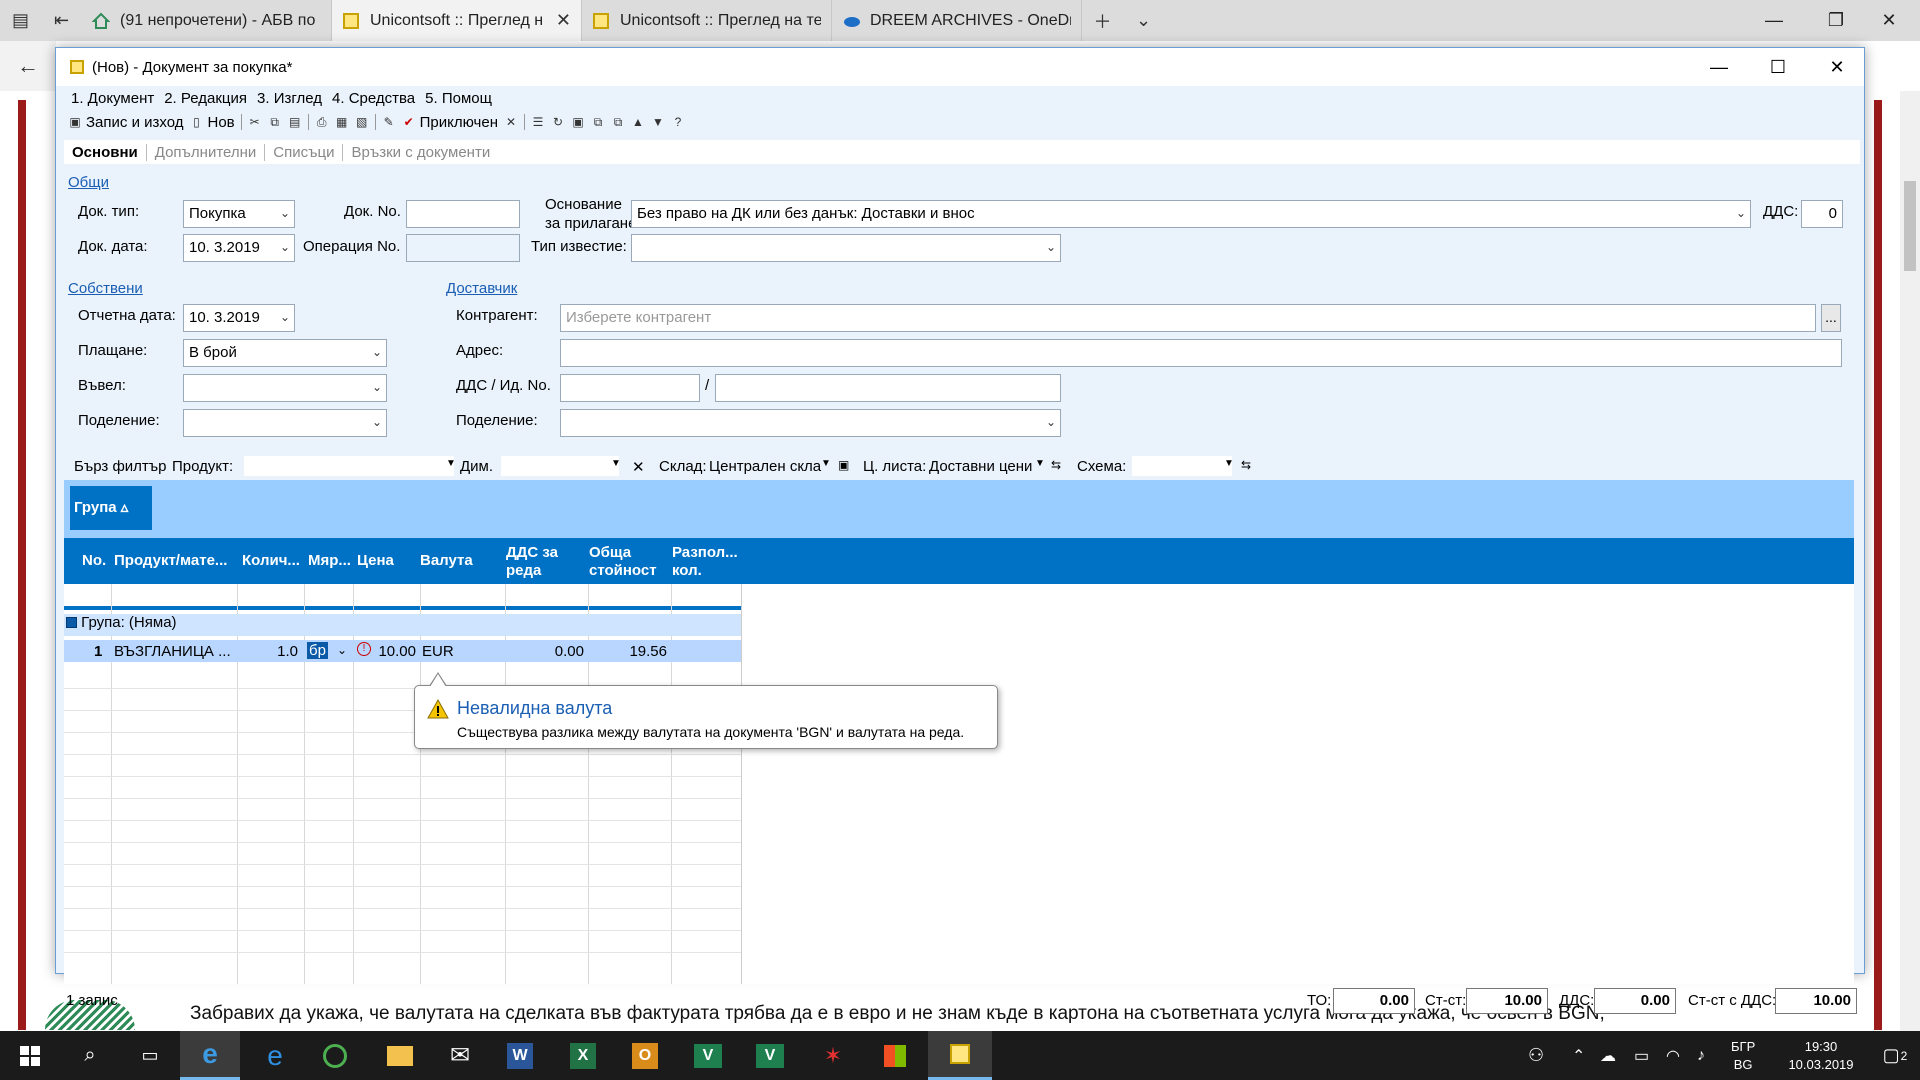  What do you see at coordinates (1673, 1055) in the screenshot?
I see `wifi-icon: ◠` at bounding box center [1673, 1055].